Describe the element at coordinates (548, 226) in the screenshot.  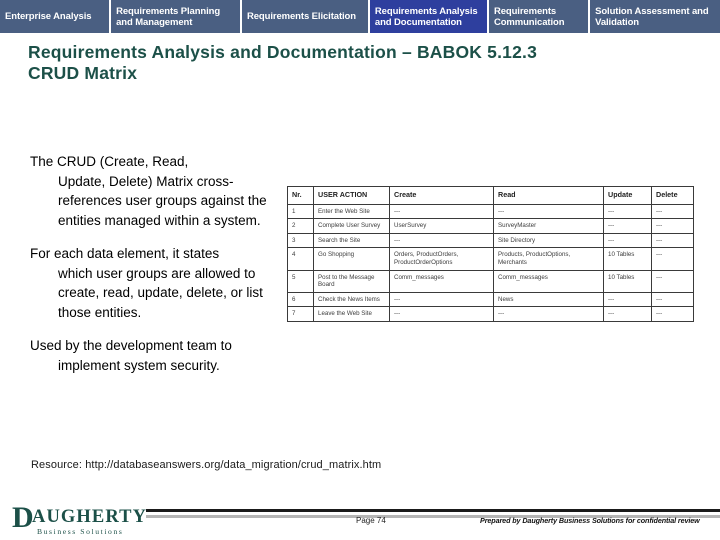
I see `cell-read: SurveyMaster` at that location.